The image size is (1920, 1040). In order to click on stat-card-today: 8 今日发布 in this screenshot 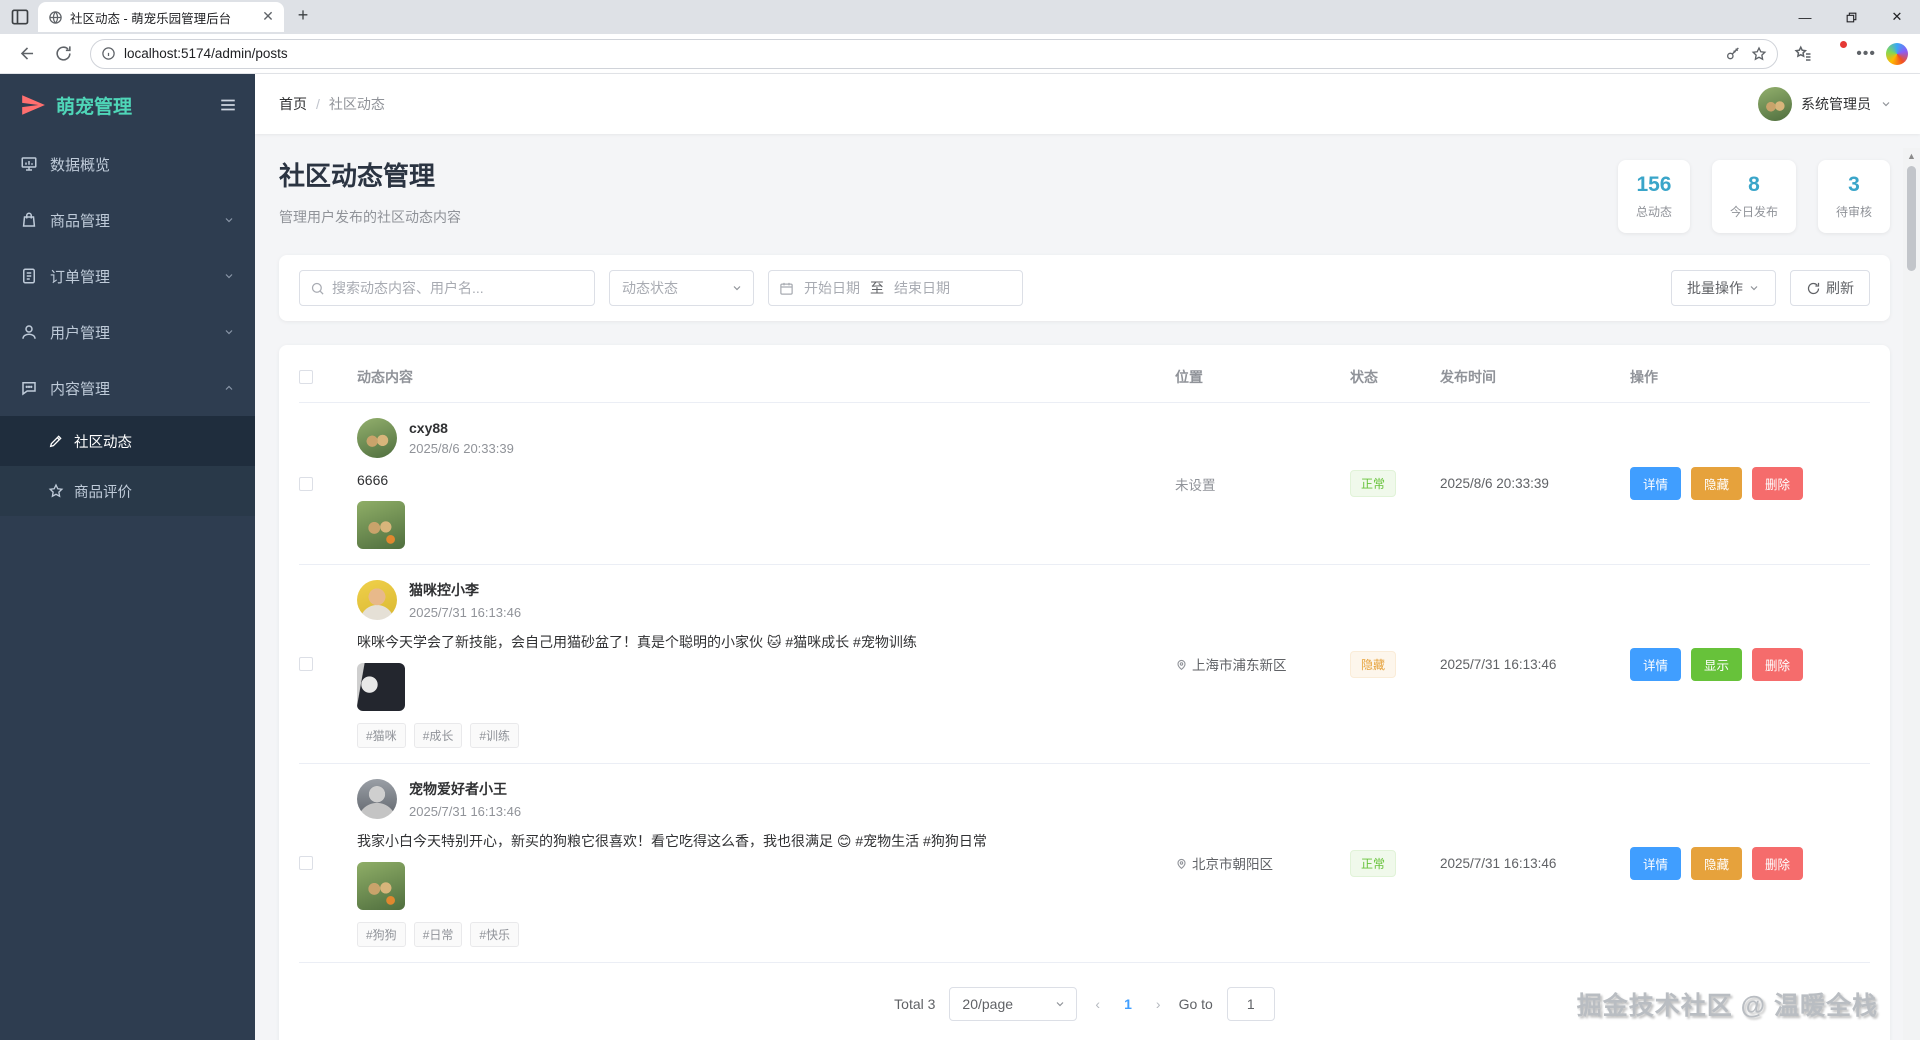, I will do `click(1753, 196)`.